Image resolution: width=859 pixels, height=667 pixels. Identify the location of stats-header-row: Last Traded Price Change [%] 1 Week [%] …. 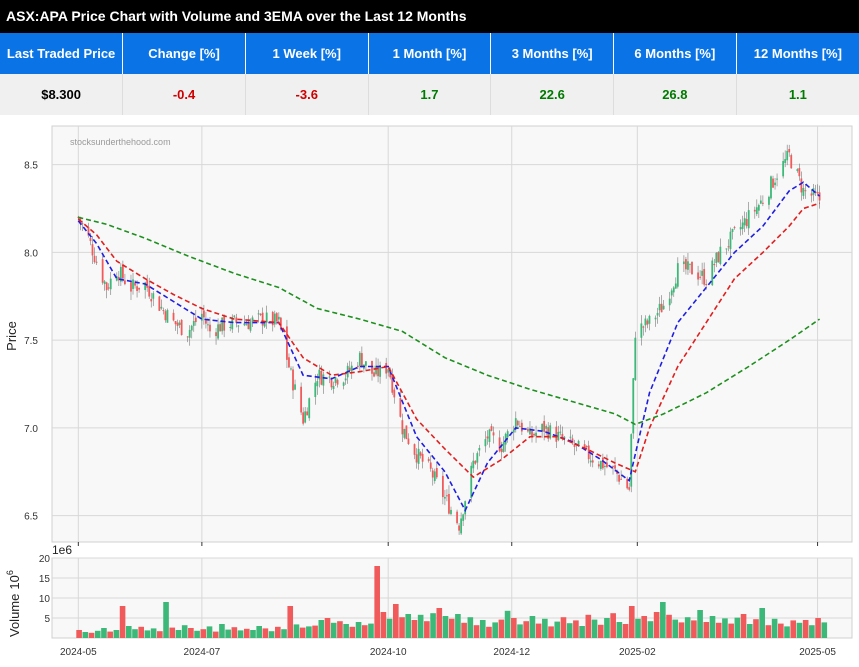
(429, 53).